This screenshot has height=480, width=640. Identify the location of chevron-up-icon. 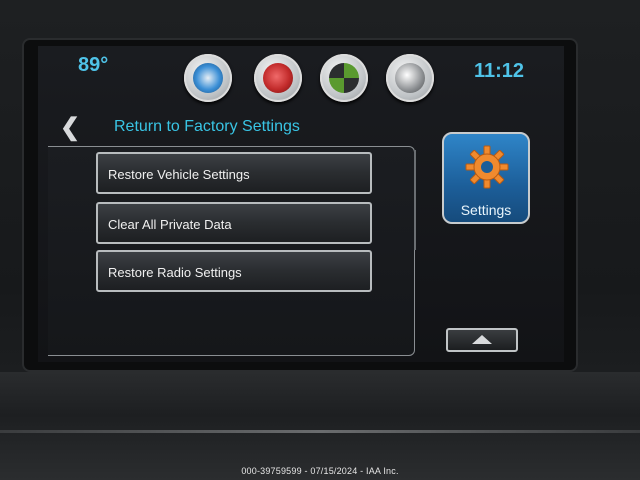
(482, 339).